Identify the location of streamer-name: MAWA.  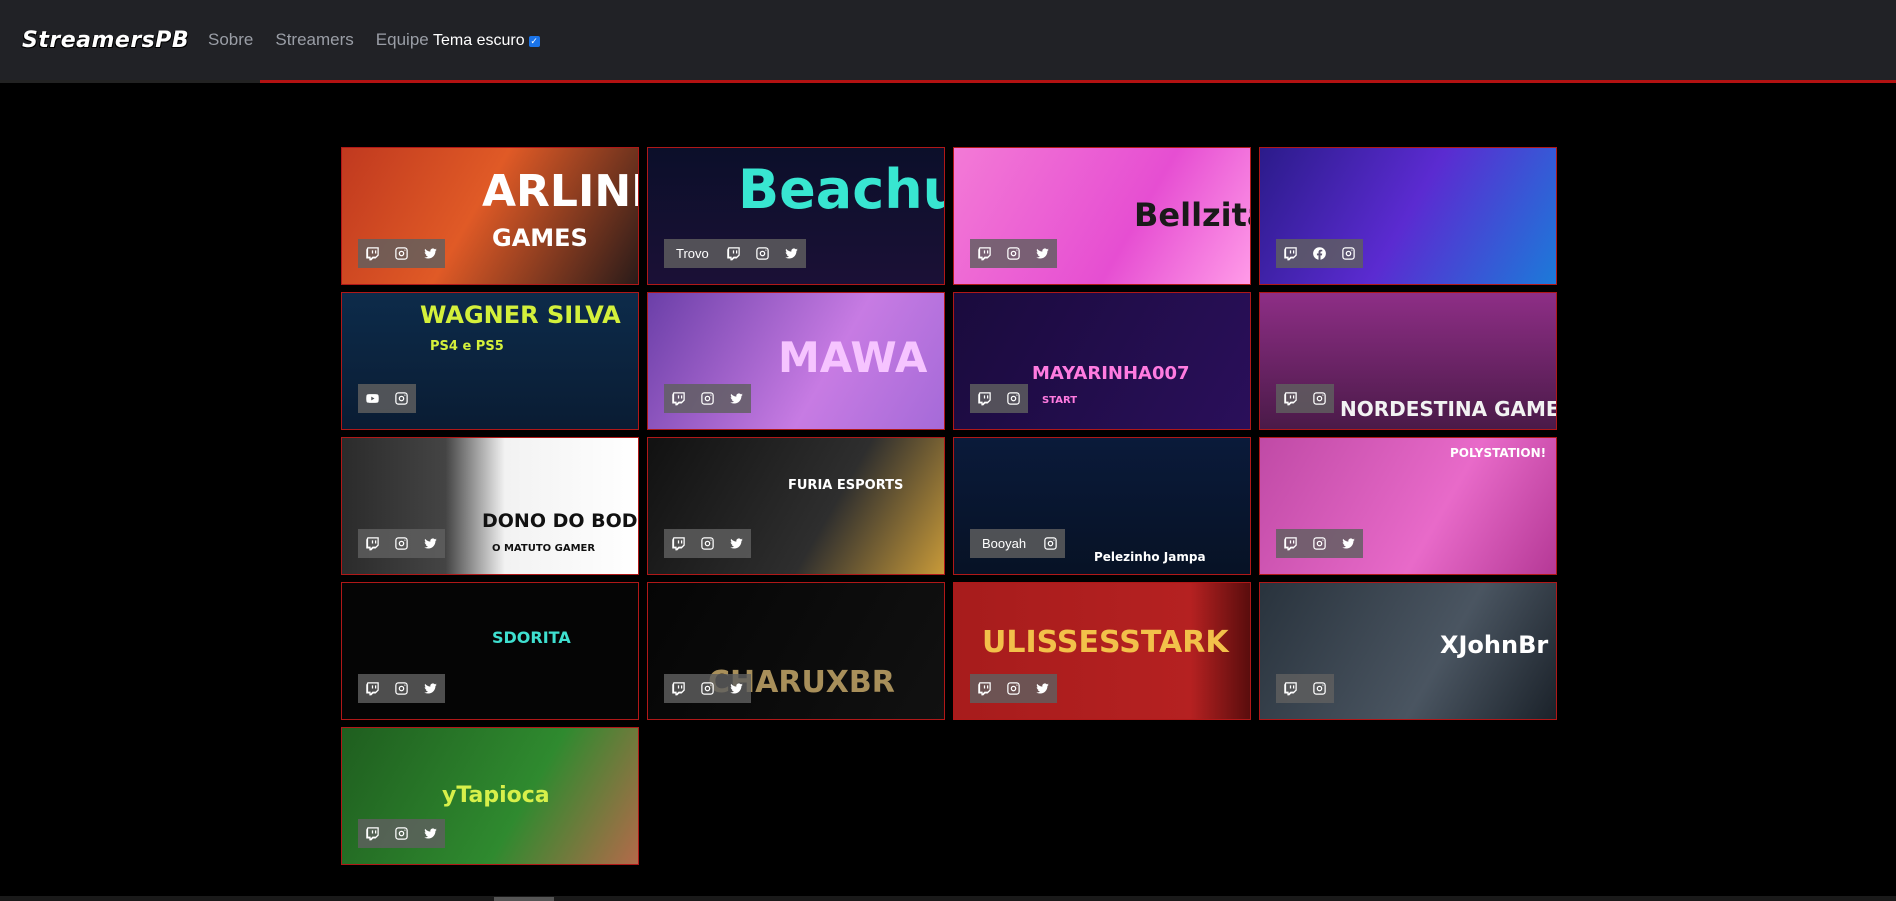
(853, 357).